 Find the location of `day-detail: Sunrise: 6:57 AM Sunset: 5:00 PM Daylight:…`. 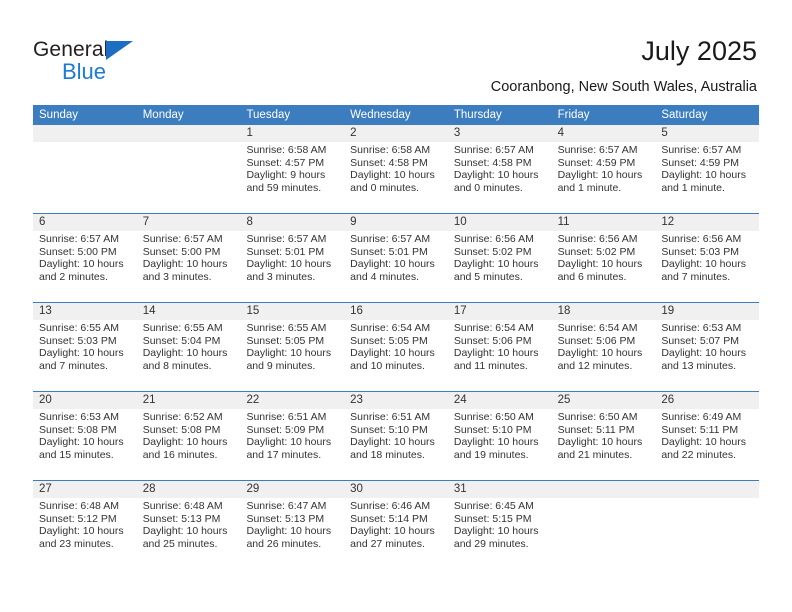

day-detail: Sunrise: 6:57 AM Sunset: 5:00 PM Daylight:… is located at coordinates (189, 266).